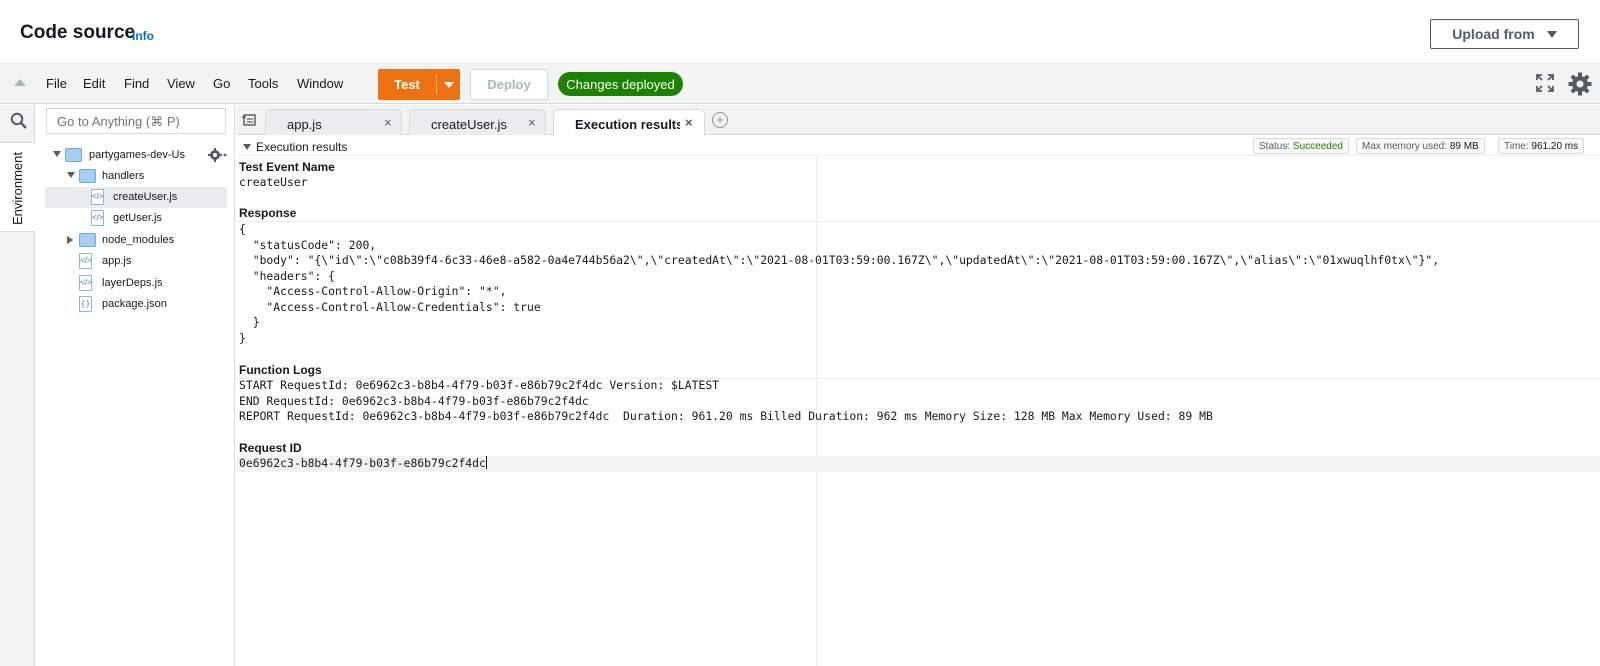  Describe the element at coordinates (136, 261) in the screenshot. I see `tree-file-app: </> app.js` at that location.